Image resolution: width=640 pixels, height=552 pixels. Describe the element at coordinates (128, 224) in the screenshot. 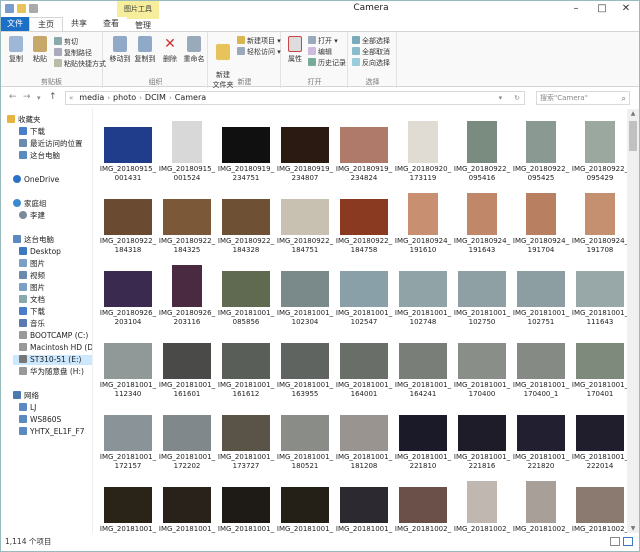

I see `file-item: IMG_20180922_184318` at that location.